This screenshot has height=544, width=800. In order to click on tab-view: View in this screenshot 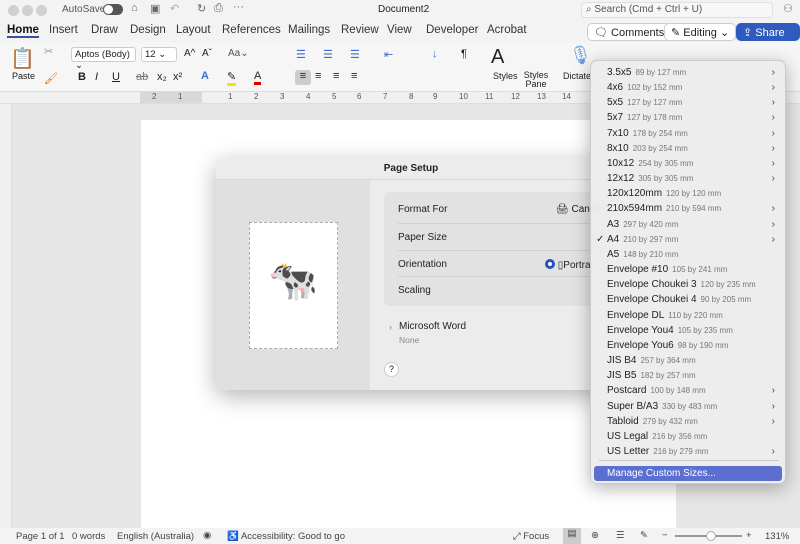, I will do `click(399, 30)`.